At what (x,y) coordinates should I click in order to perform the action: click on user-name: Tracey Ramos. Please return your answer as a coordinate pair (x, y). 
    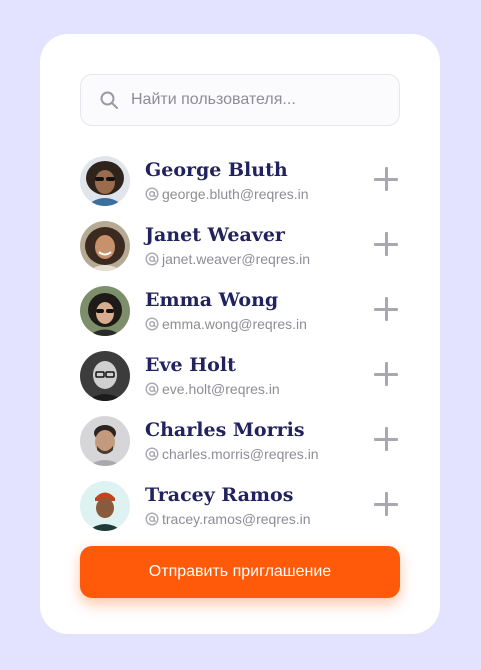
    Looking at the image, I should click on (219, 495).